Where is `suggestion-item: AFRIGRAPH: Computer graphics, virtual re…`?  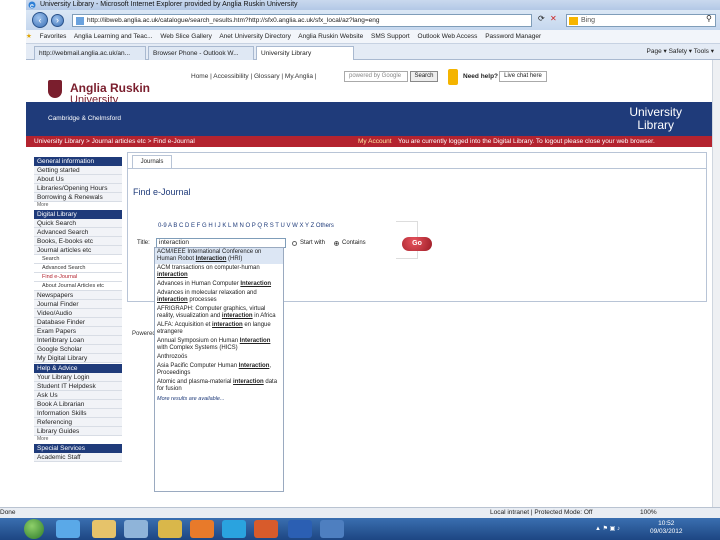
suggestion-item: AFRIGRAPH: Computer graphics, virtual re… is located at coordinates (219, 313).